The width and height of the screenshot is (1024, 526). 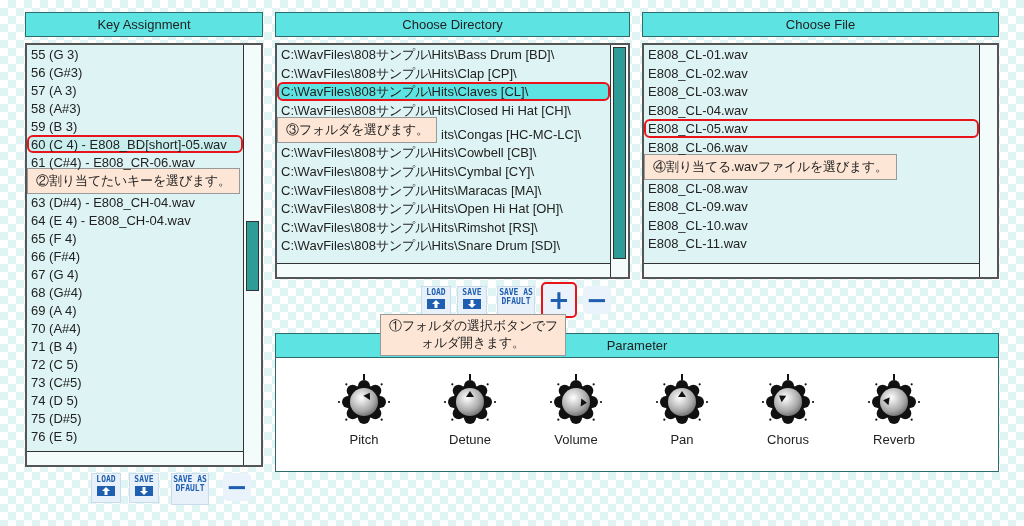 I want to click on list-item: E808_CL-08.wav, so click(x=811, y=188).